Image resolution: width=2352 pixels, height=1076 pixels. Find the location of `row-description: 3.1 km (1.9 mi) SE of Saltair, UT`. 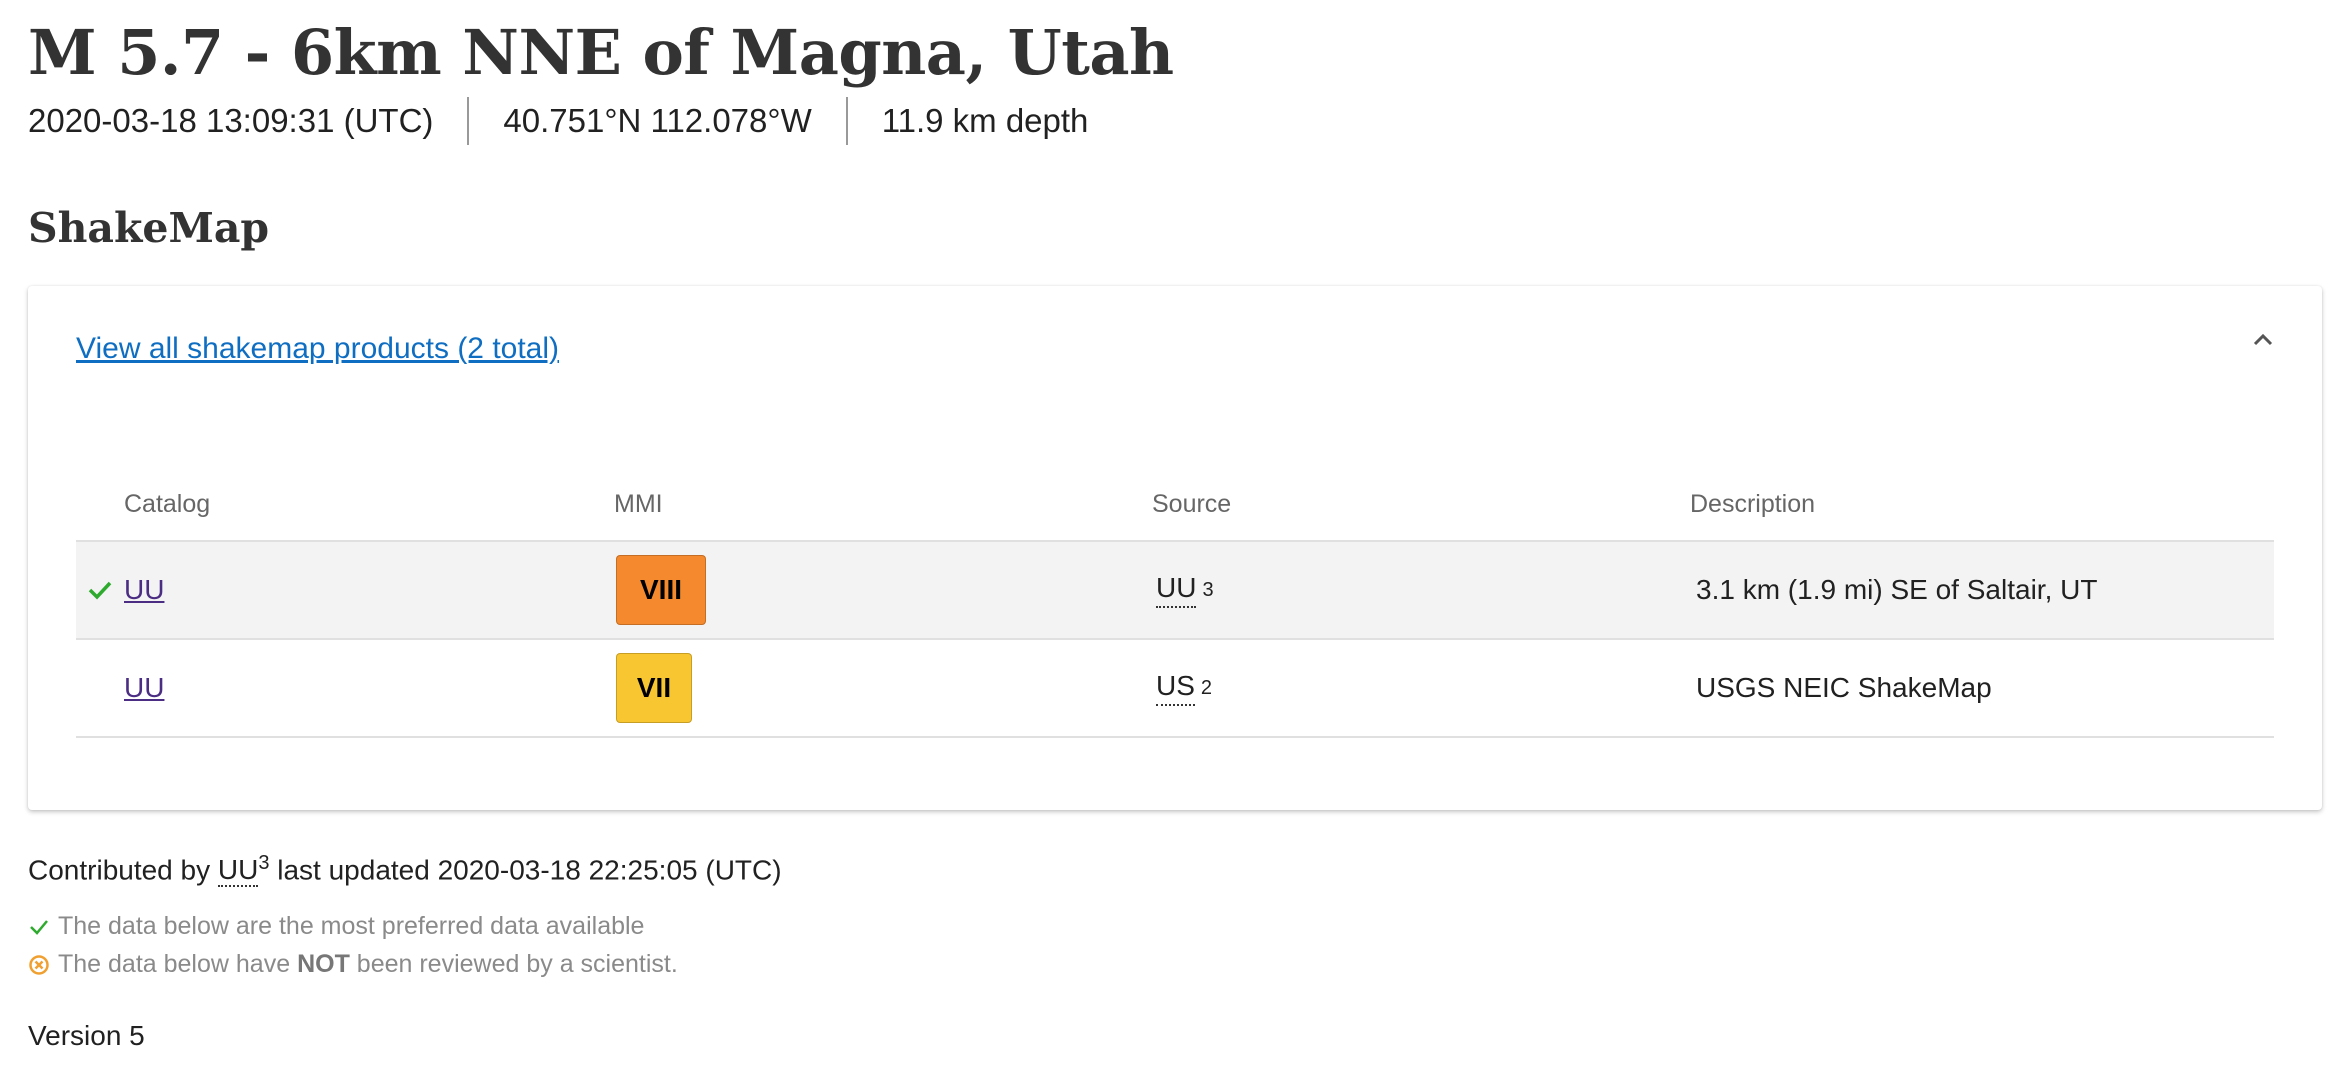

row-description: 3.1 km (1.9 mi) SE of Saltair, UT is located at coordinates (1897, 589).